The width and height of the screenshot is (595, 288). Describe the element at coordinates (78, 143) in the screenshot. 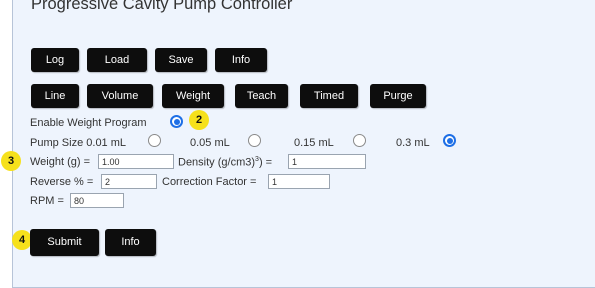

I see `pump-size-label: Pump Size 0.01 mL` at that location.